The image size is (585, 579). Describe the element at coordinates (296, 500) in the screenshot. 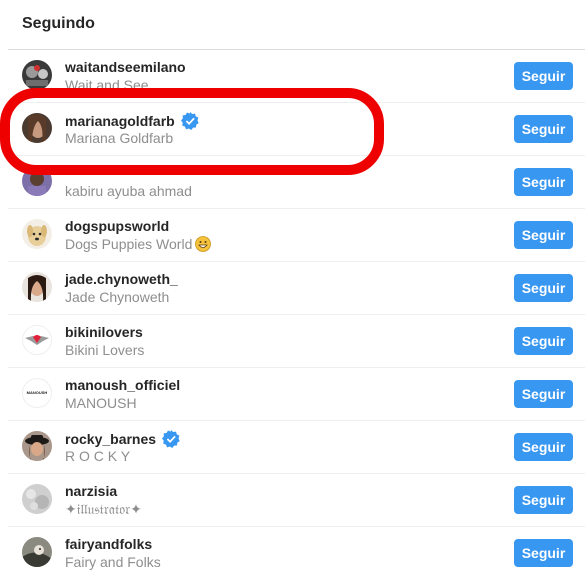

I see `list-item: narzisia ✦𝔦𝔩𝔩𝔲𝔰𝔱𝔯𝔞𝔱𝔬𝔯✦ Seguir` at that location.